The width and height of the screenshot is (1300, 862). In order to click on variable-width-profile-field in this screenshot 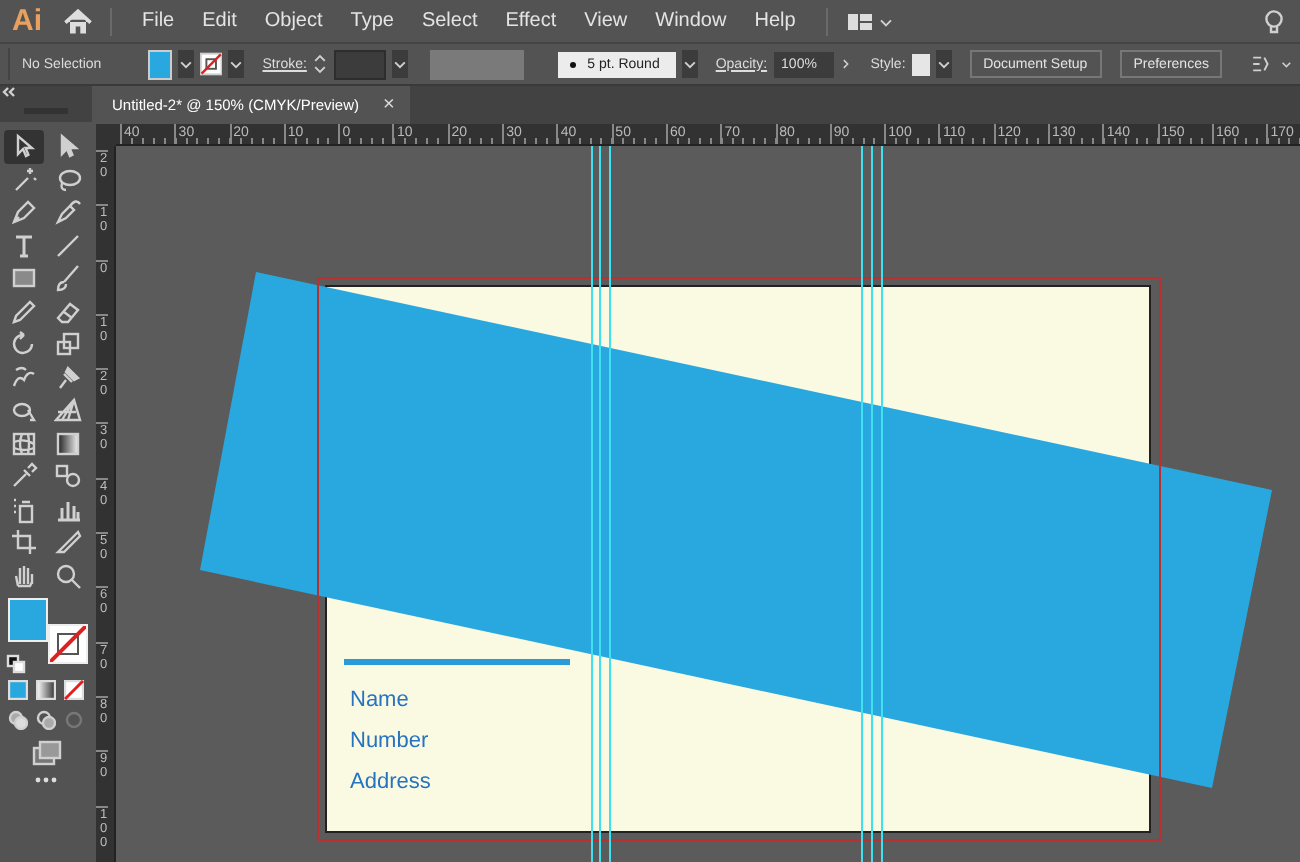, I will do `click(477, 64)`.